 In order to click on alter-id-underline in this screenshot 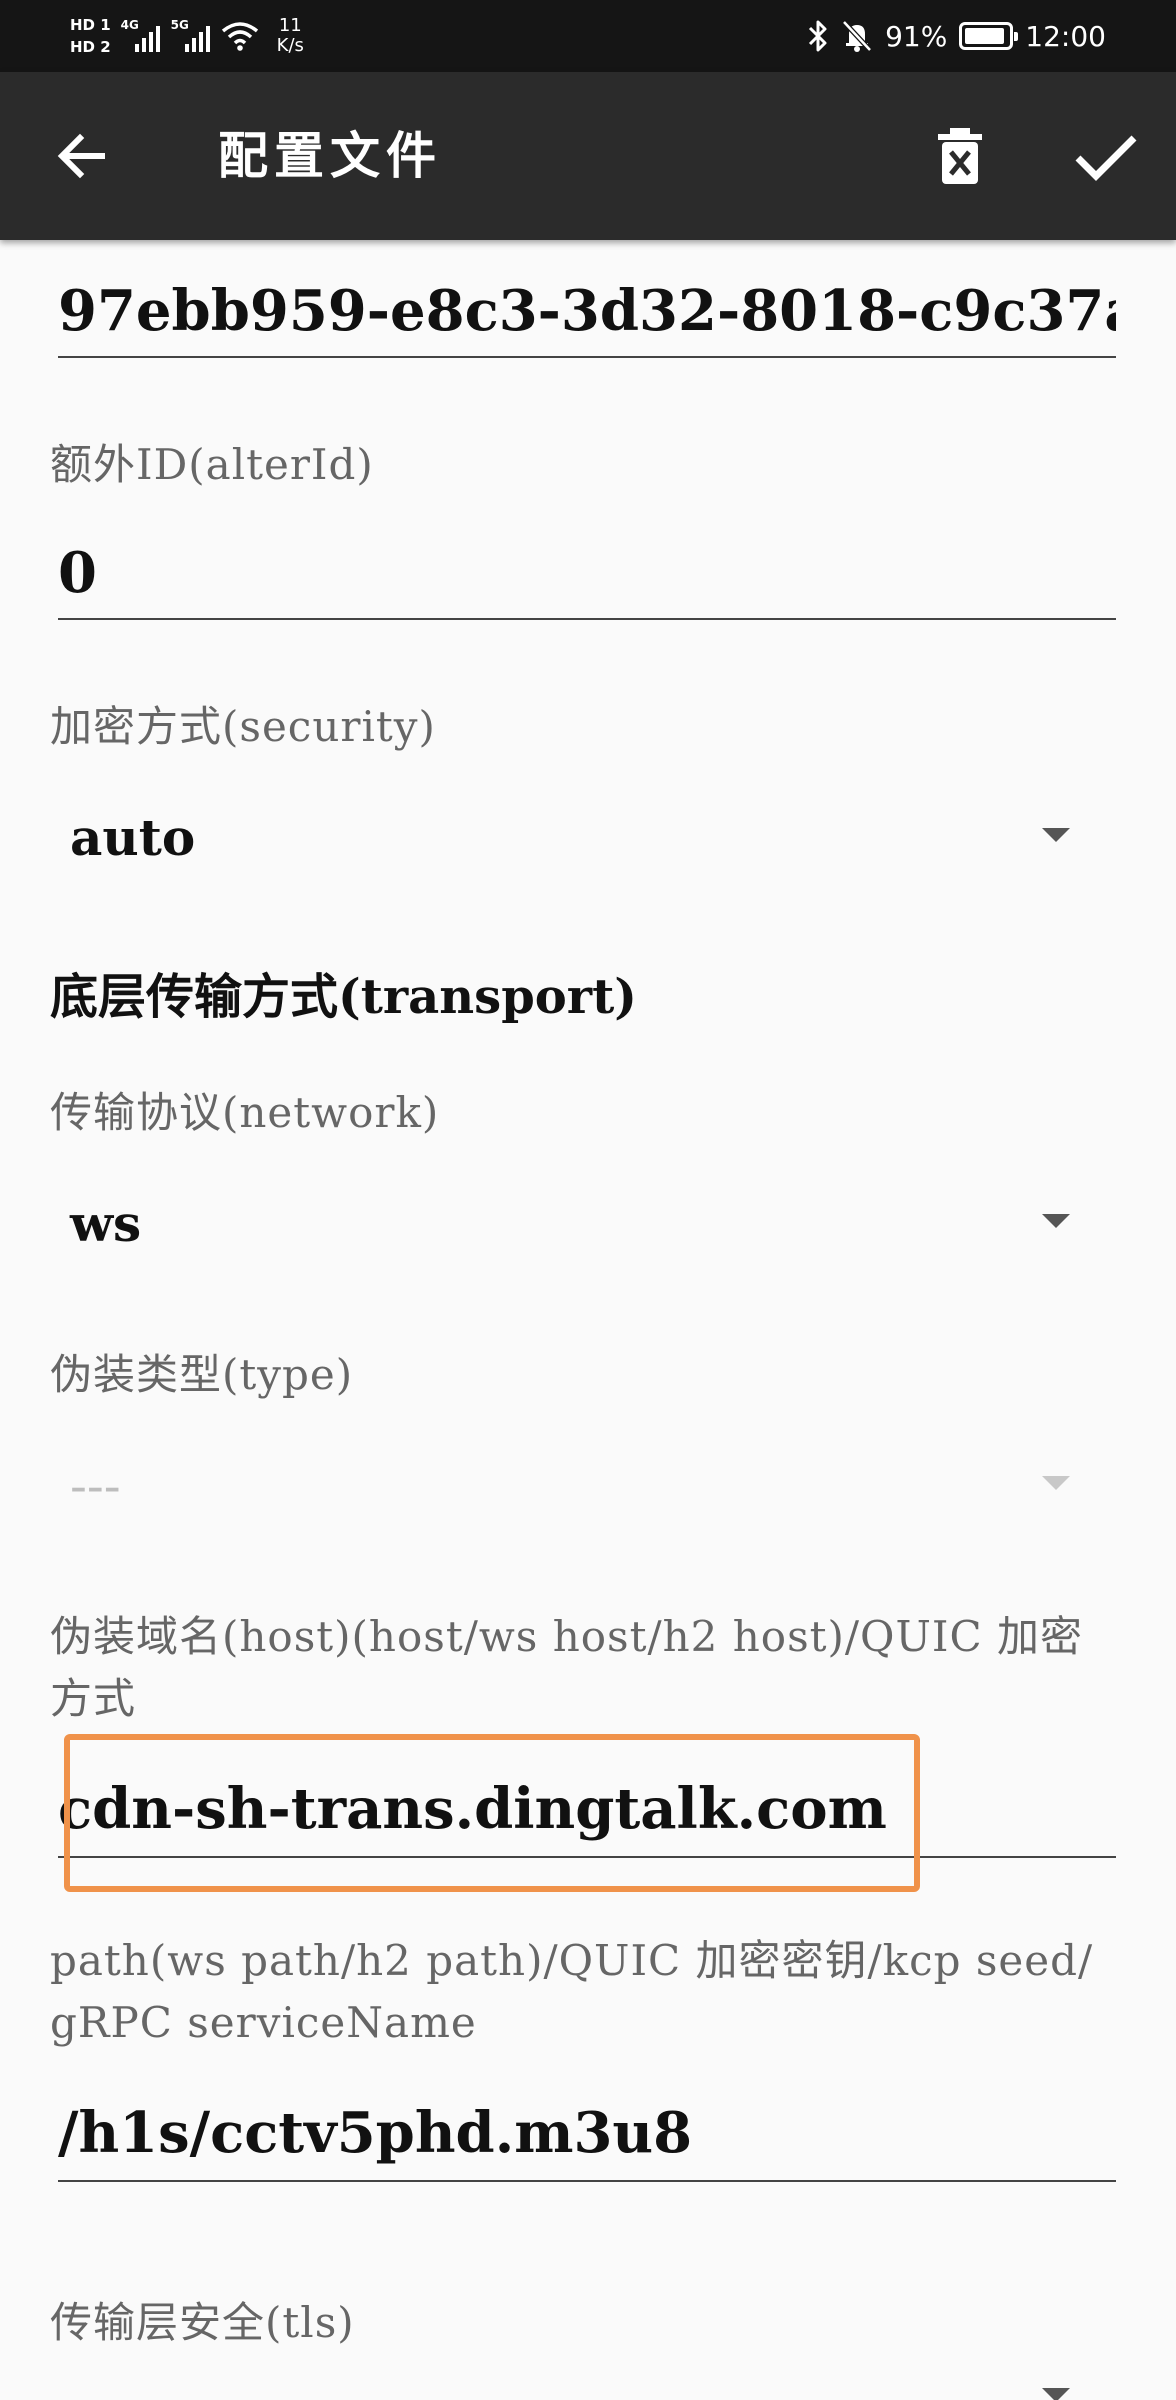, I will do `click(587, 619)`.